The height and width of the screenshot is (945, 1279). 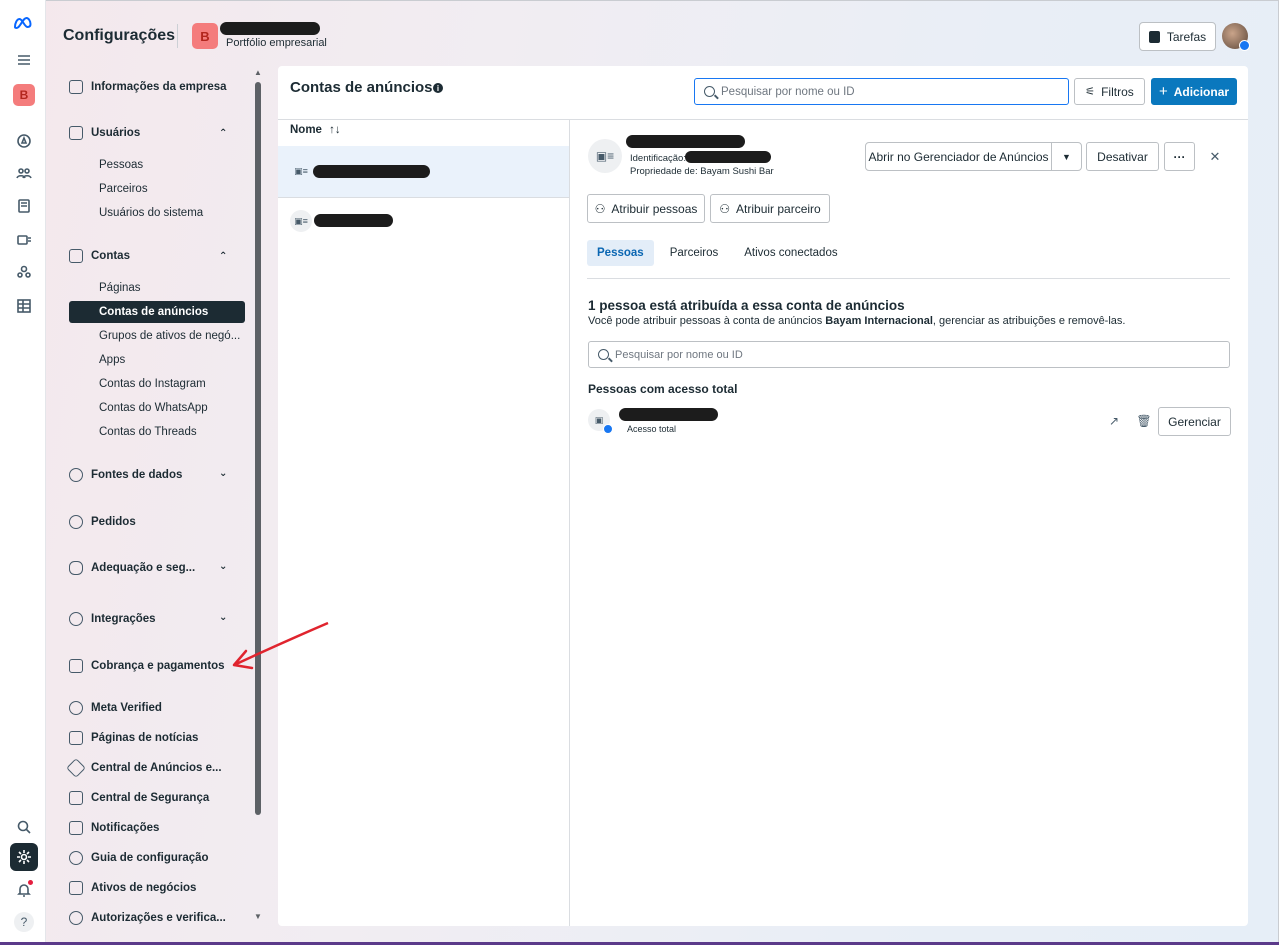 I want to click on integrations-icon, so click(x=76, y=619).